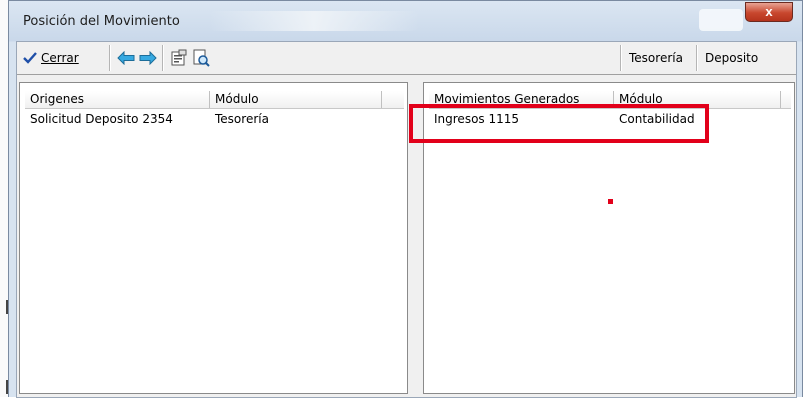 The height and width of the screenshot is (398, 803). Describe the element at coordinates (117, 99) in the screenshot. I see `column-header-origenes: Origenes` at that location.